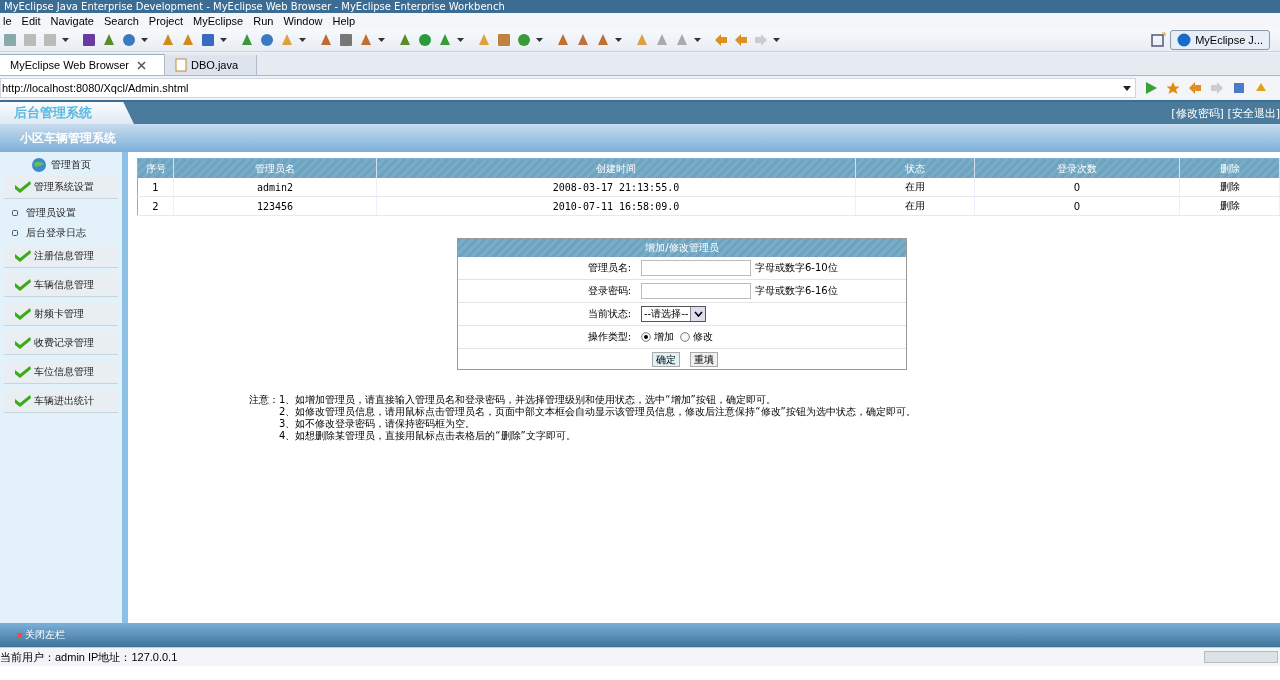 This screenshot has width=1280, height=680. I want to click on radio-option: 增加, so click(657, 337).